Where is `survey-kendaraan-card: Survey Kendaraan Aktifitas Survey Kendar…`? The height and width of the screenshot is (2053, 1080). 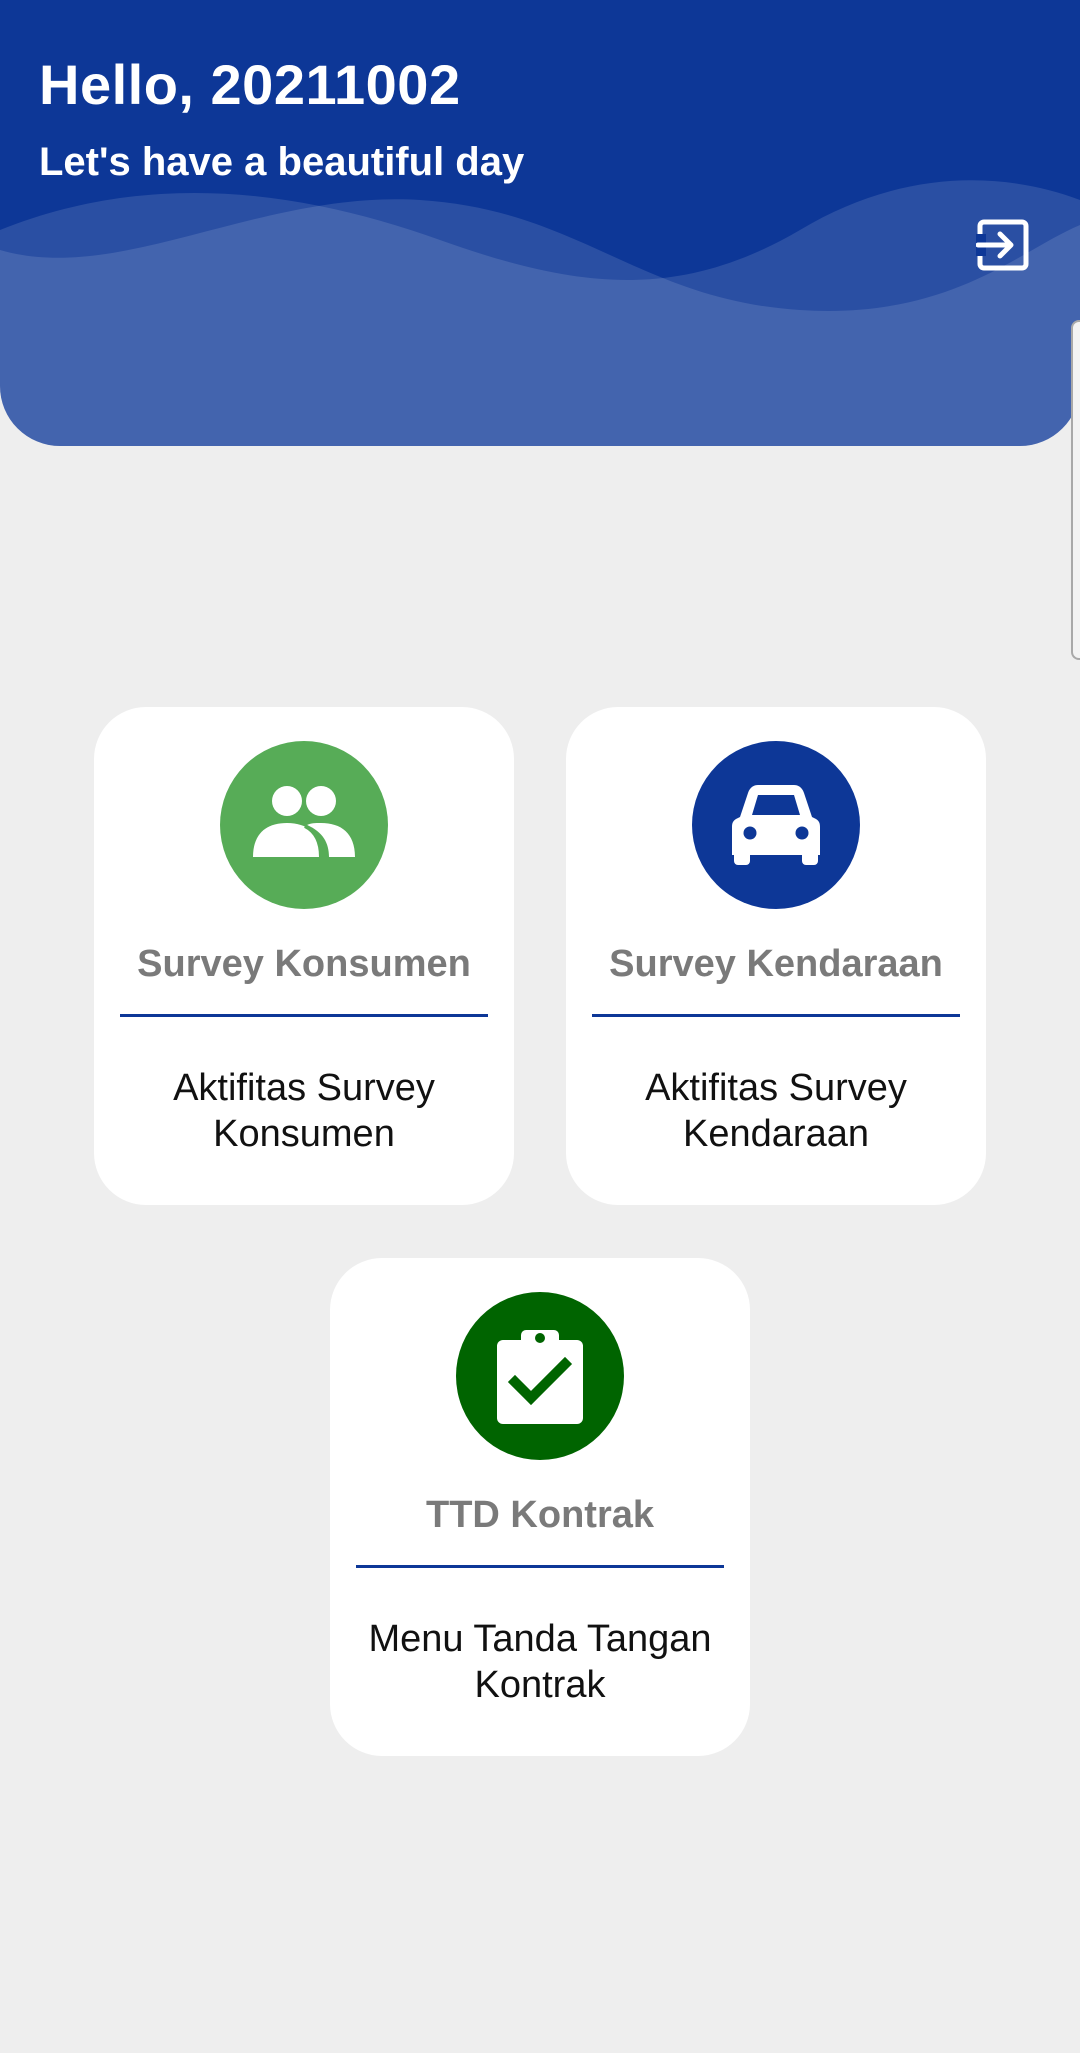
survey-kendaraan-card: Survey Kendaraan Aktifitas Survey Kendar… is located at coordinates (776, 956).